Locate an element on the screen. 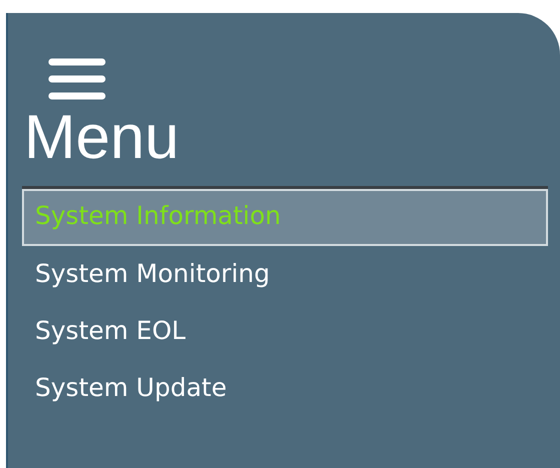 This screenshot has height=468, width=560. menu-title: Menu is located at coordinates (102, 138).